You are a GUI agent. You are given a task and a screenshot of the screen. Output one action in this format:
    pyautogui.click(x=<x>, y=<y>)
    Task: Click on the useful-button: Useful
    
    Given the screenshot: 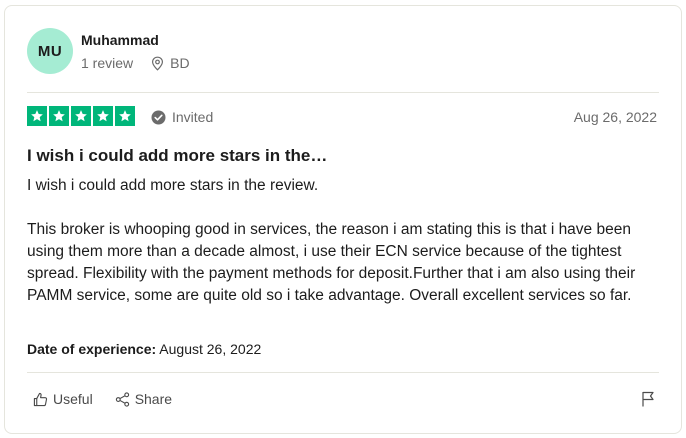 What is the action you would take?
    pyautogui.click(x=63, y=399)
    